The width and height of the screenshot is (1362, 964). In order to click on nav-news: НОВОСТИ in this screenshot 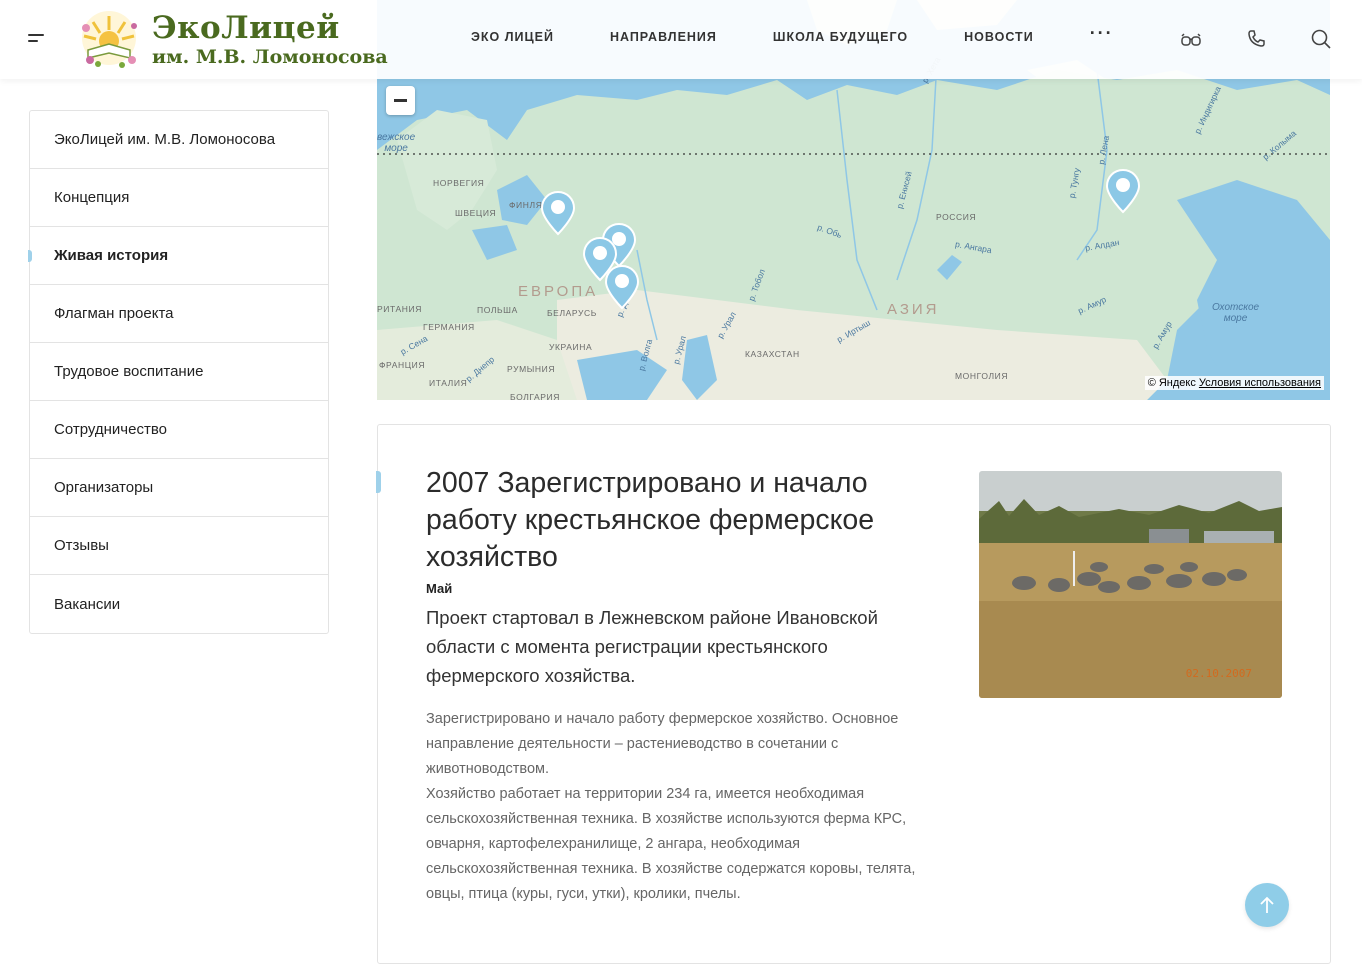, I will do `click(999, 37)`.